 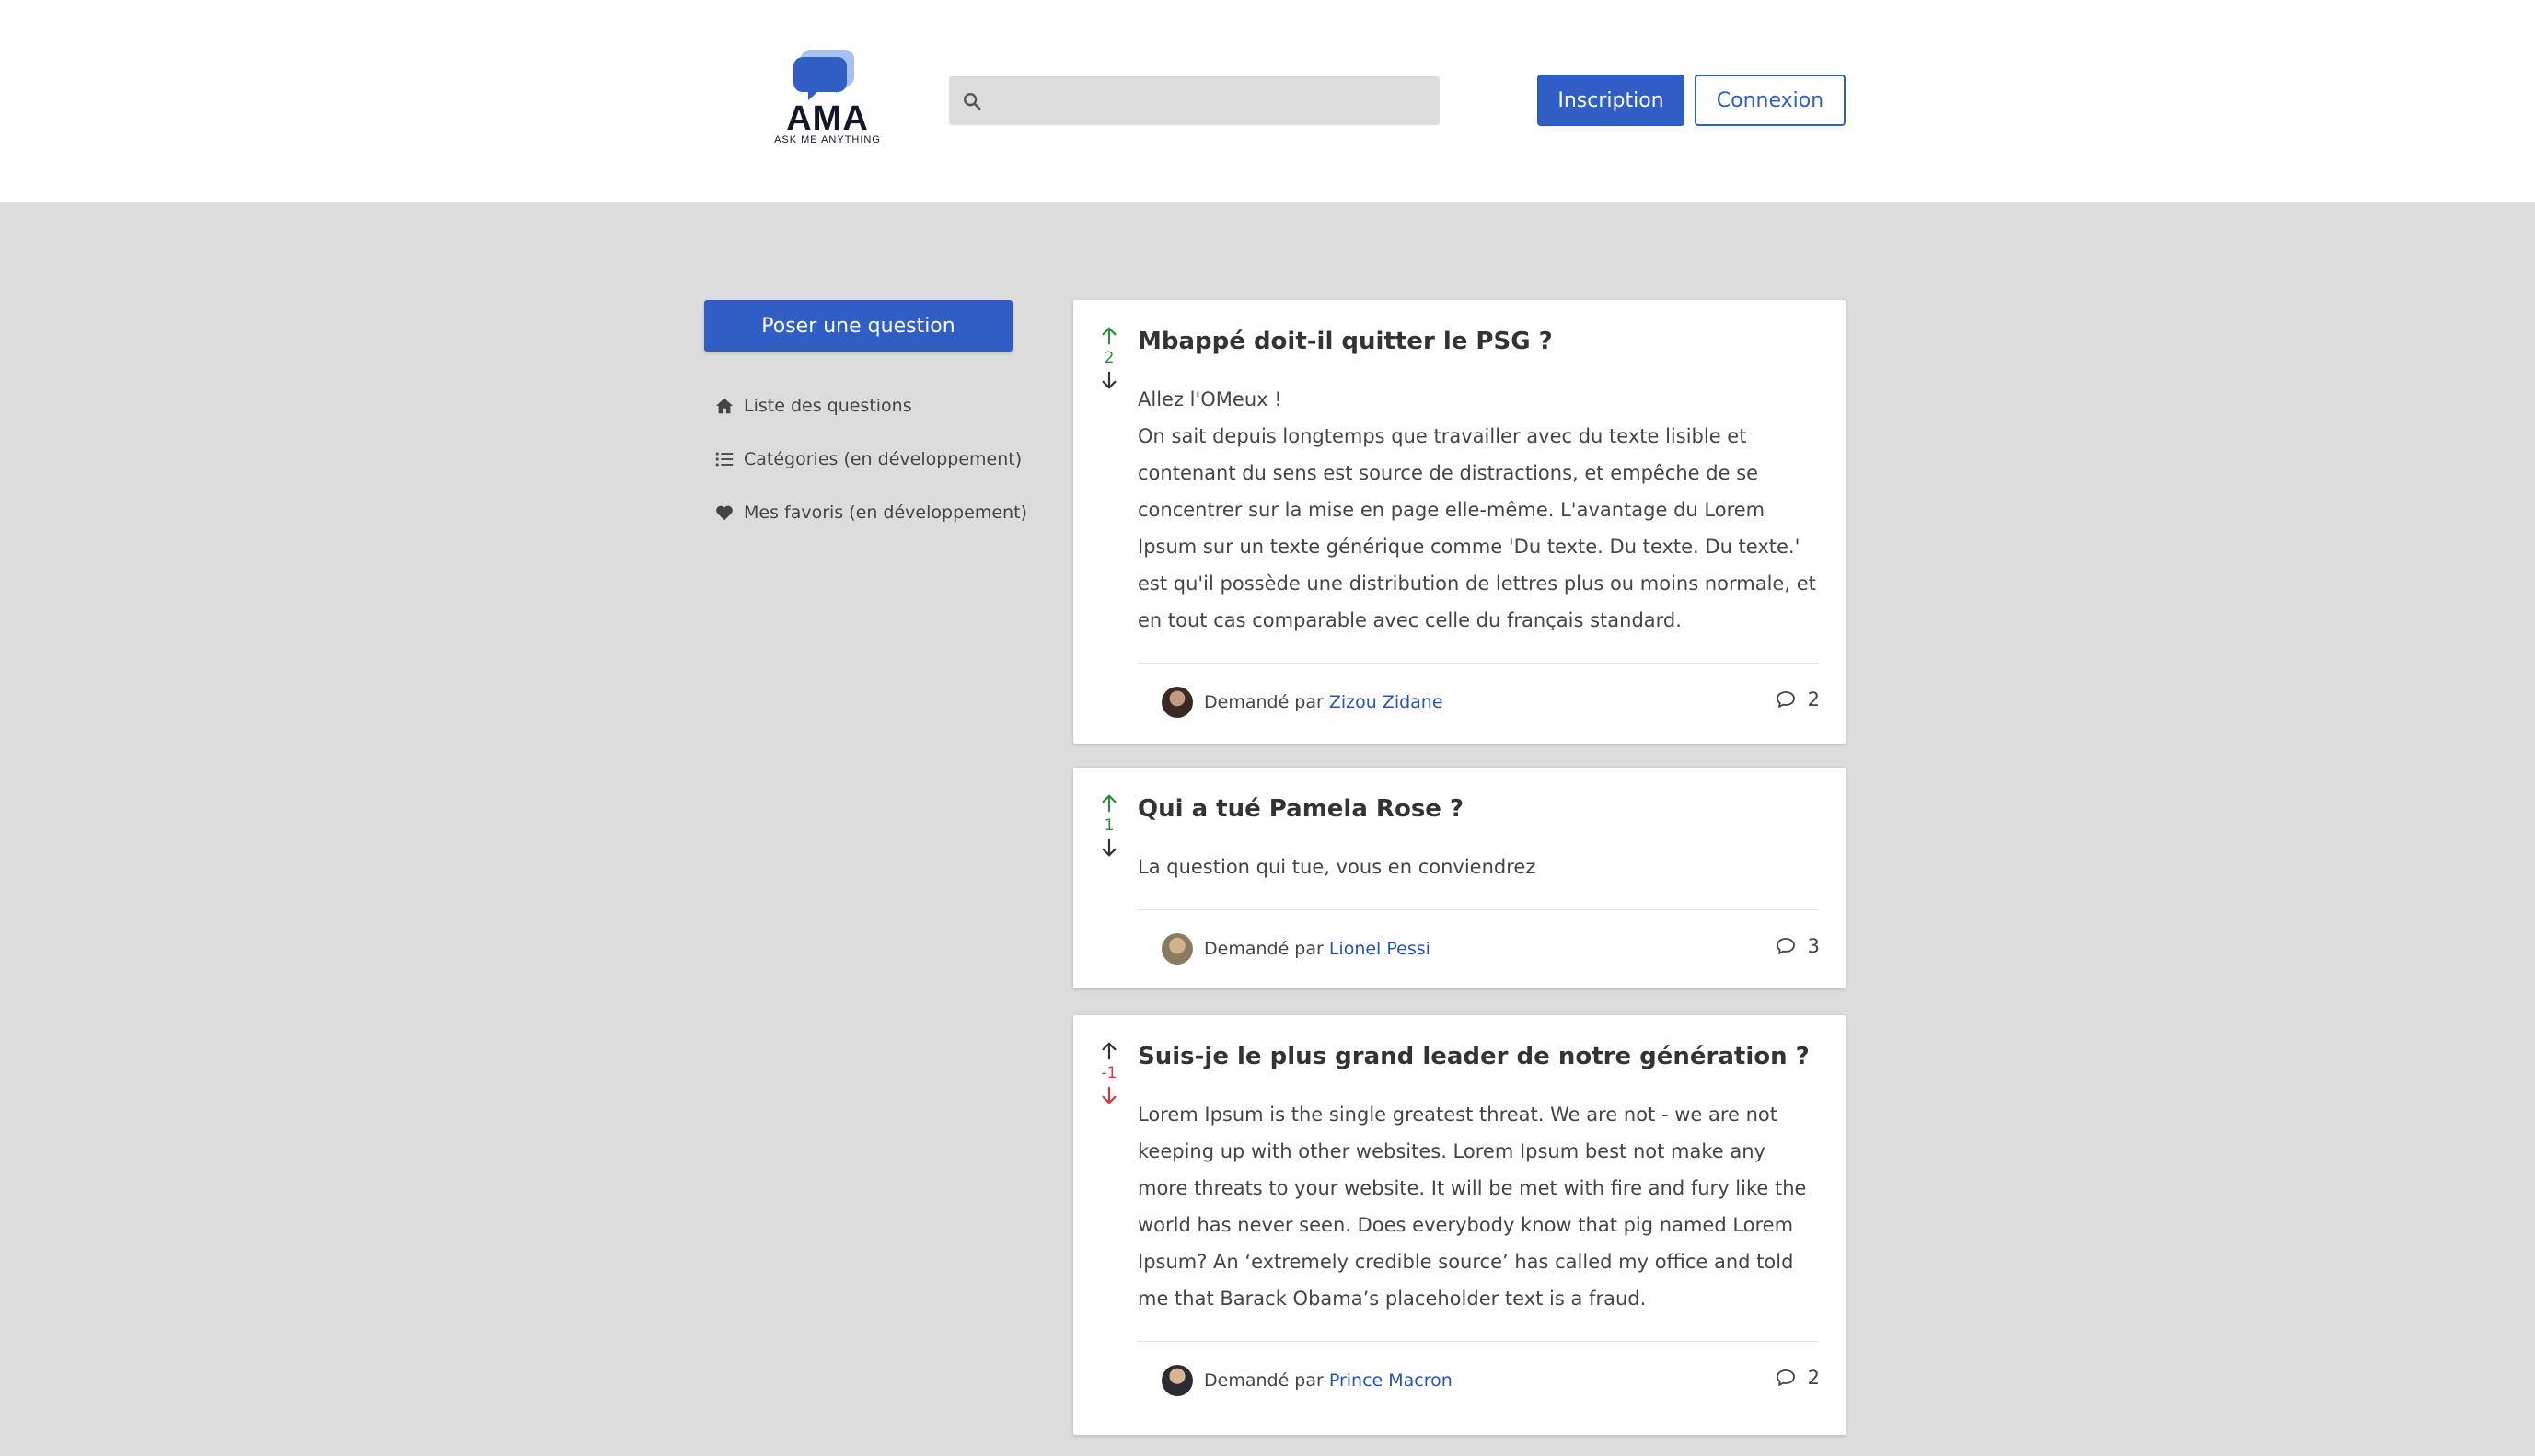 What do you see at coordinates (1771, 100) in the screenshot?
I see `login-button: Connexion` at bounding box center [1771, 100].